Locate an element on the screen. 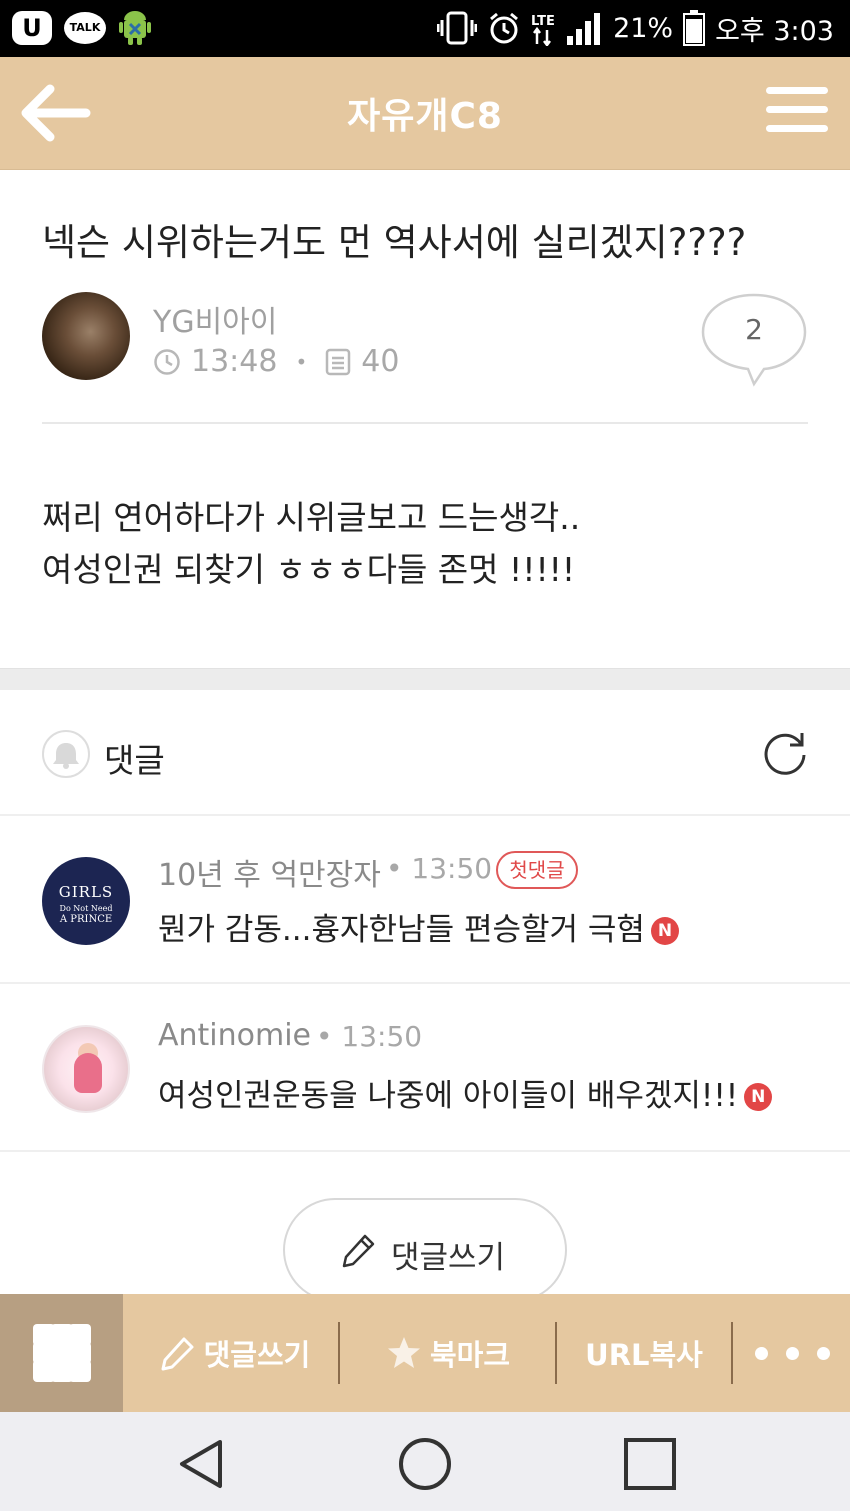 Image resolution: width=850 pixels, height=1511 pixels. post-title: 넥슨 시위하는거도 먼 역사서에 실리겠지???? is located at coordinates (394, 242).